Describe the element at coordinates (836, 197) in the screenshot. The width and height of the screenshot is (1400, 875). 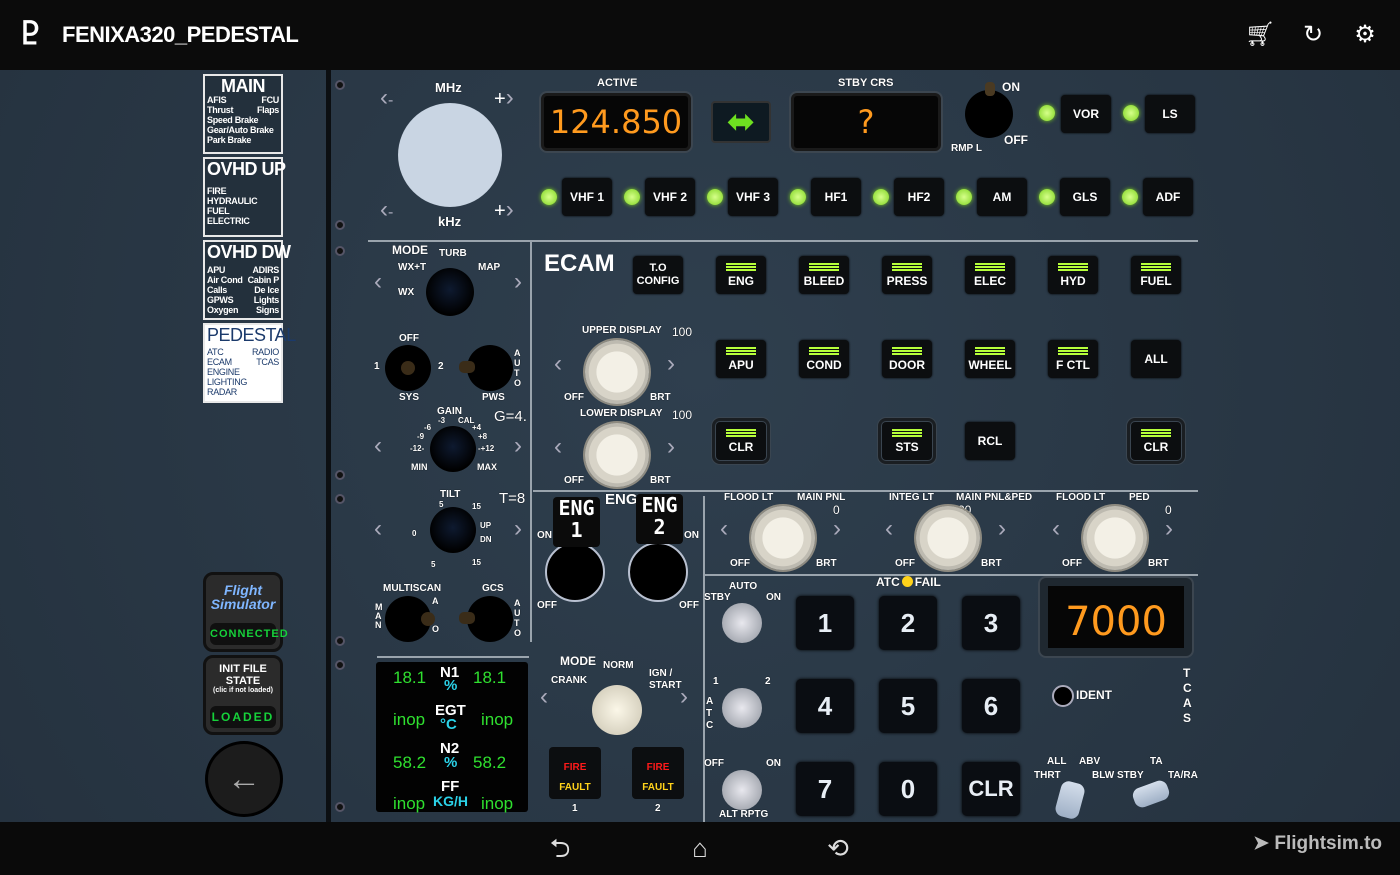
I see `radio-button-hf1: HF1` at that location.